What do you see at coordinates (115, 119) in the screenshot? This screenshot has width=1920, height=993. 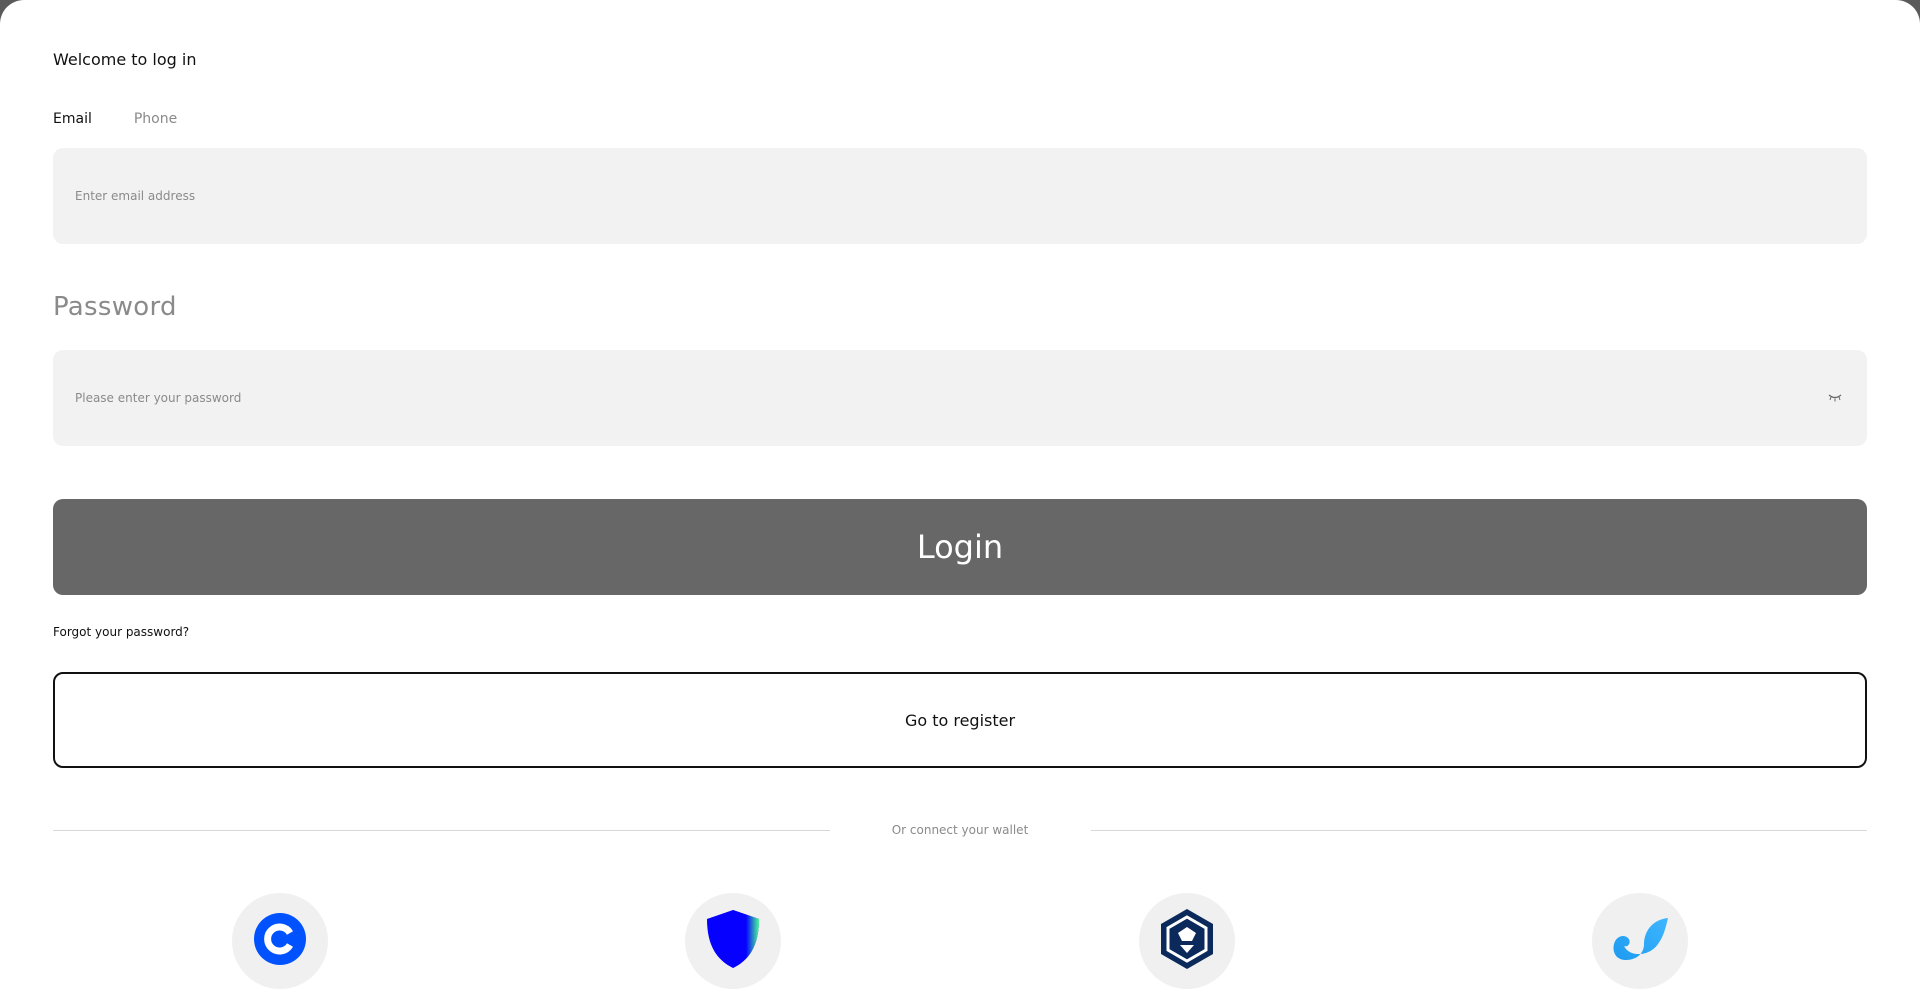 I see `login-method-tabs: Email Phone` at bounding box center [115, 119].